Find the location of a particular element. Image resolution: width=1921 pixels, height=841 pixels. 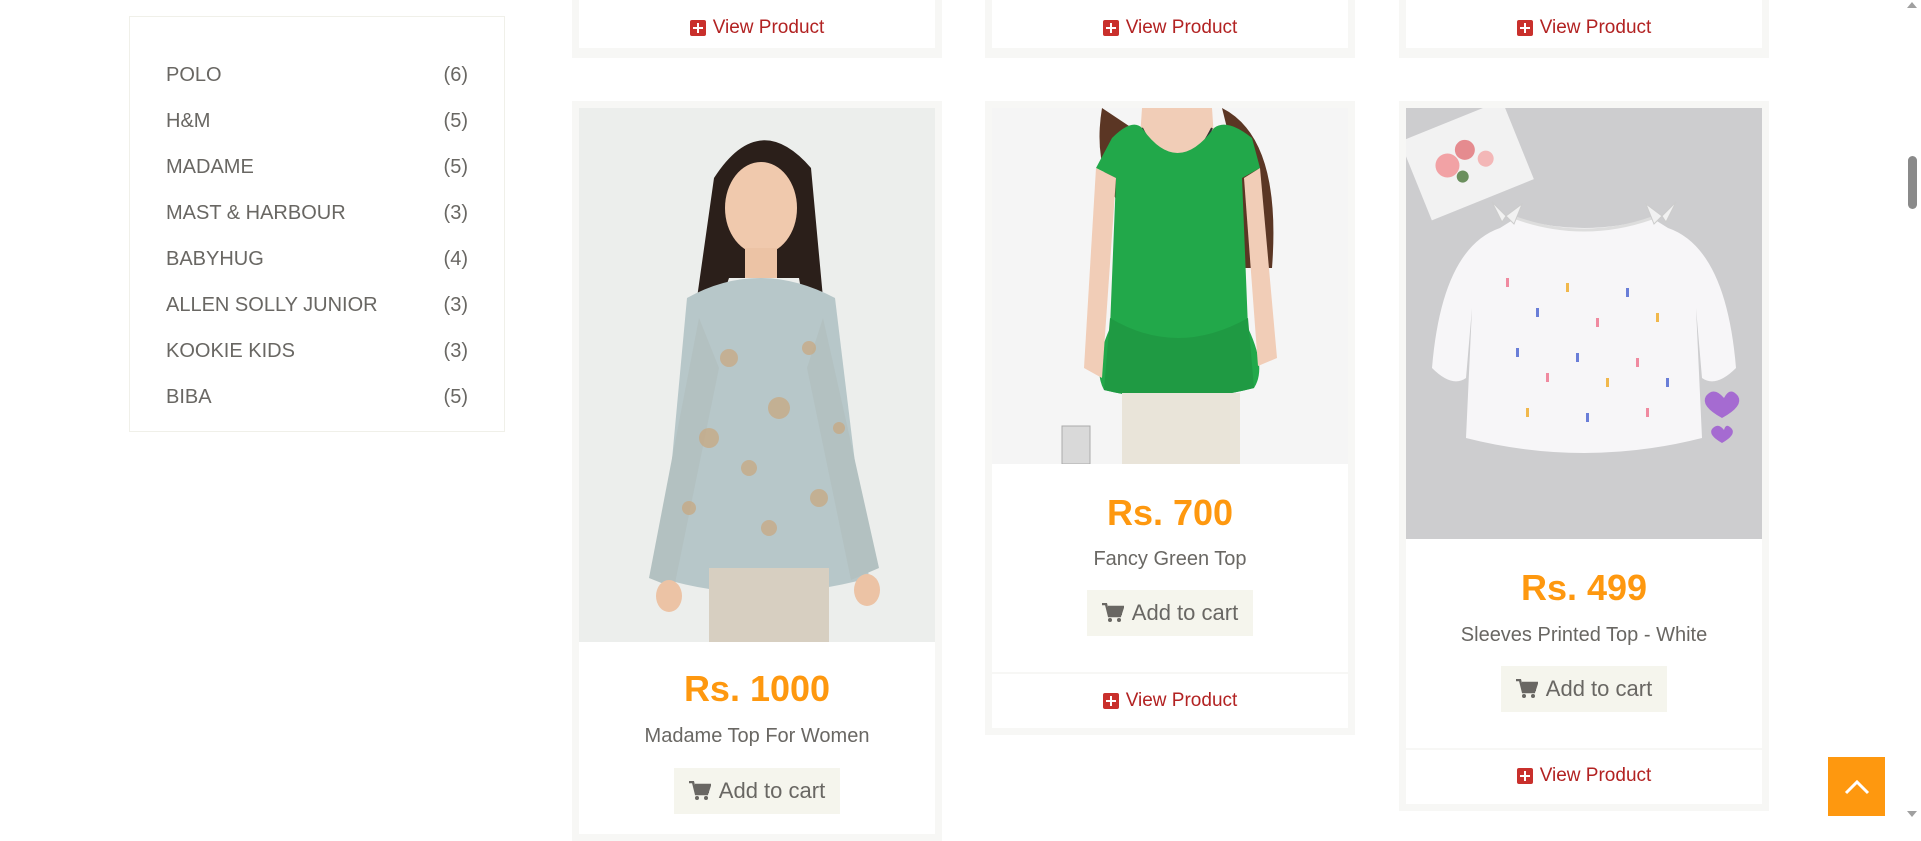

brand-count: (6) is located at coordinates (455, 74).